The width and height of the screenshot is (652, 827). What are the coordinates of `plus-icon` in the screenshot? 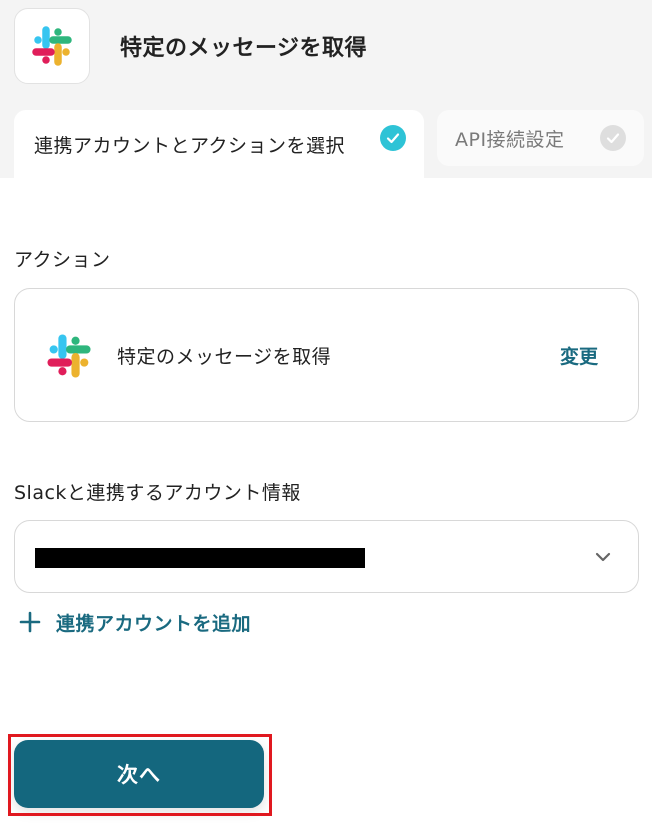 It's located at (30, 622).